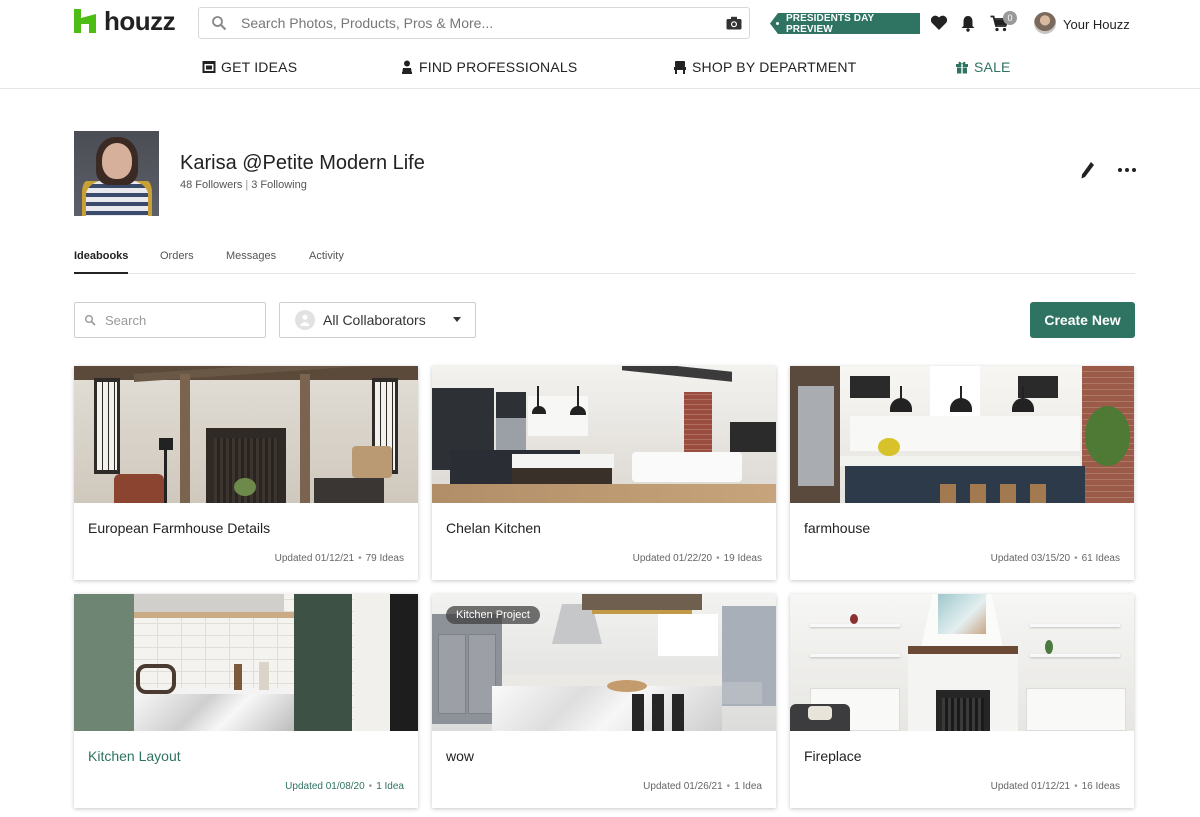  Describe the element at coordinates (85, 21) in the screenshot. I see `houzz-logo-icon` at that location.